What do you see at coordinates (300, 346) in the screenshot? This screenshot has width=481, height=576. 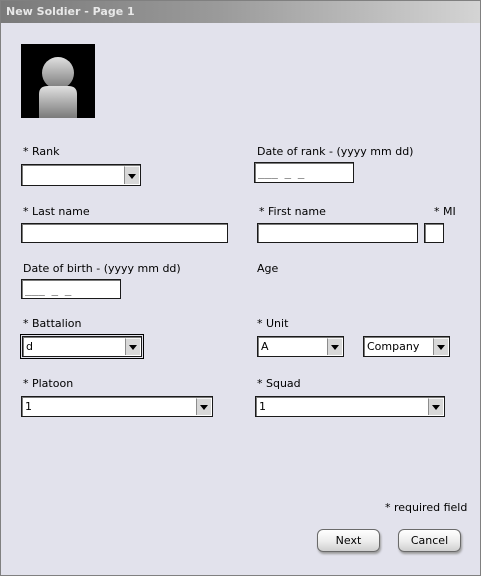 I see `unit-select: A` at bounding box center [300, 346].